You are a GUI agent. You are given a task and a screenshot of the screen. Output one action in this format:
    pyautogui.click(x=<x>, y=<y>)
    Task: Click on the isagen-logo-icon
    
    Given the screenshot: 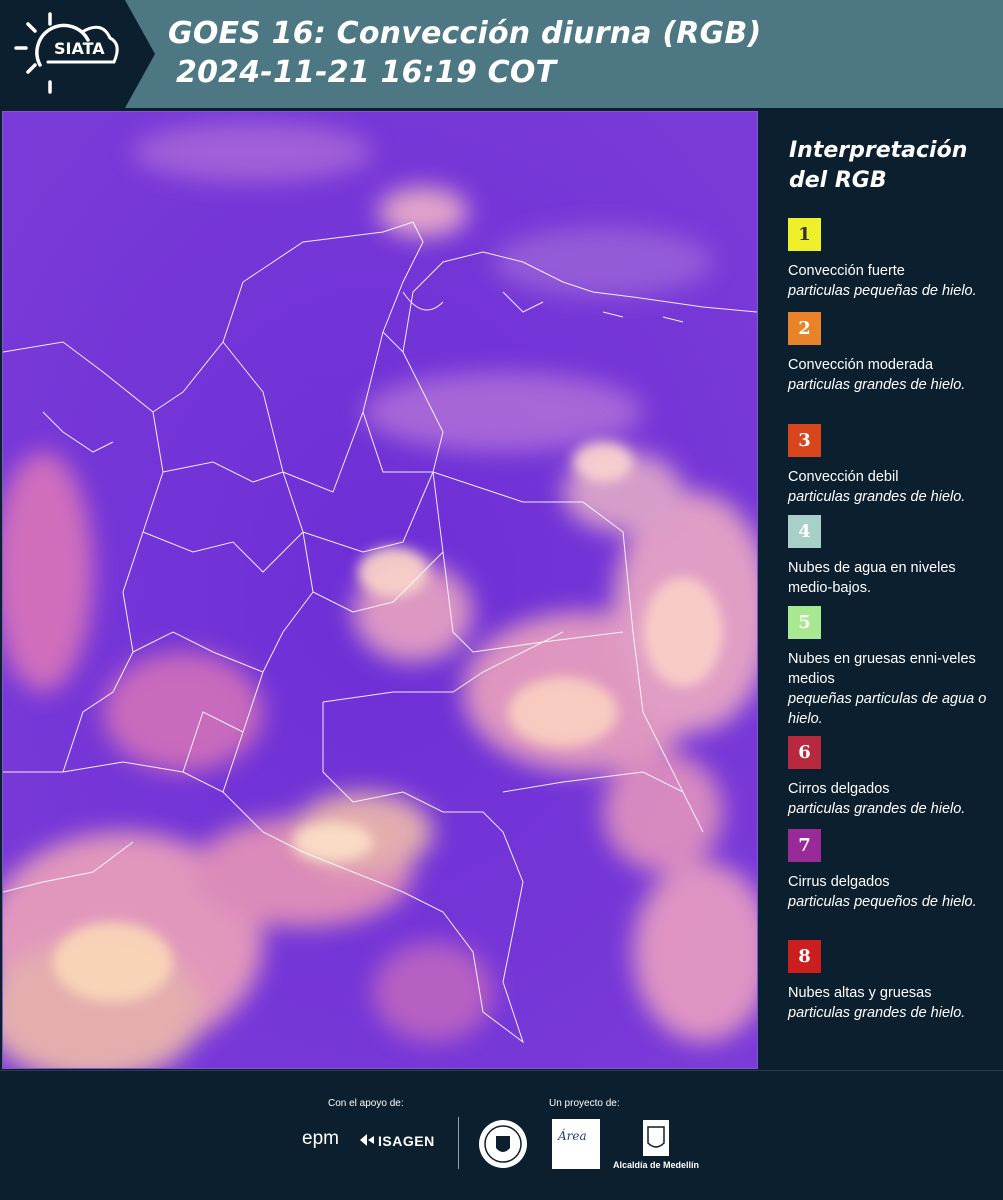 What is the action you would take?
    pyautogui.click(x=367, y=1140)
    